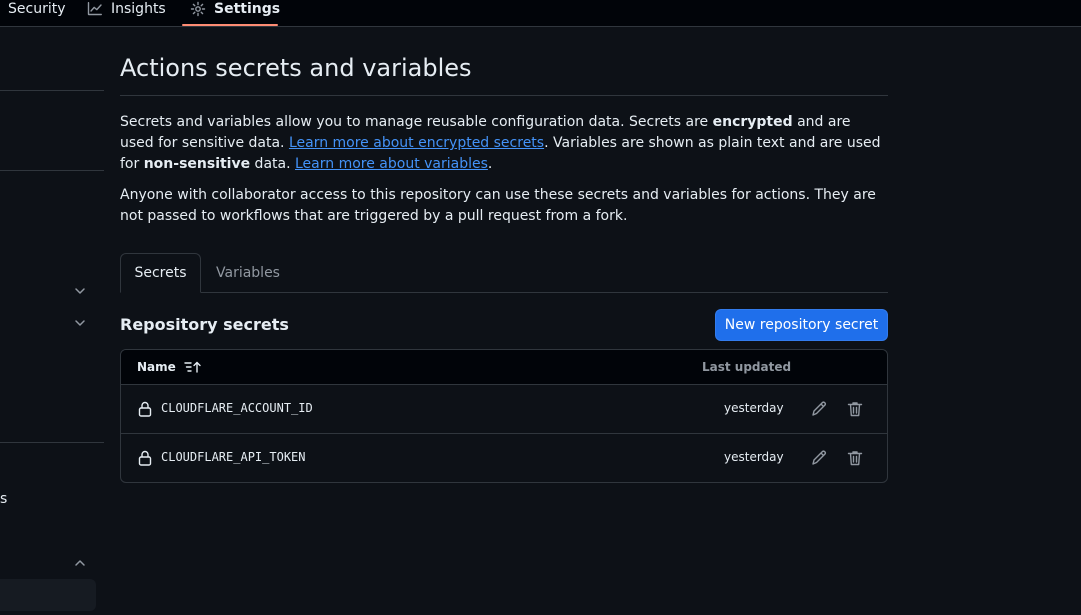 This screenshot has height=615, width=1081. I want to click on intro-text: ., so click(490, 164).